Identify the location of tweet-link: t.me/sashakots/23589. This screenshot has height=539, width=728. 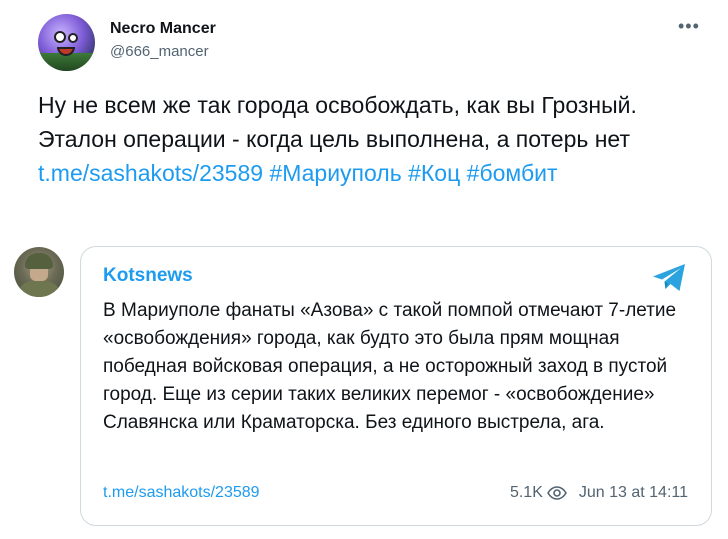
(150, 173).